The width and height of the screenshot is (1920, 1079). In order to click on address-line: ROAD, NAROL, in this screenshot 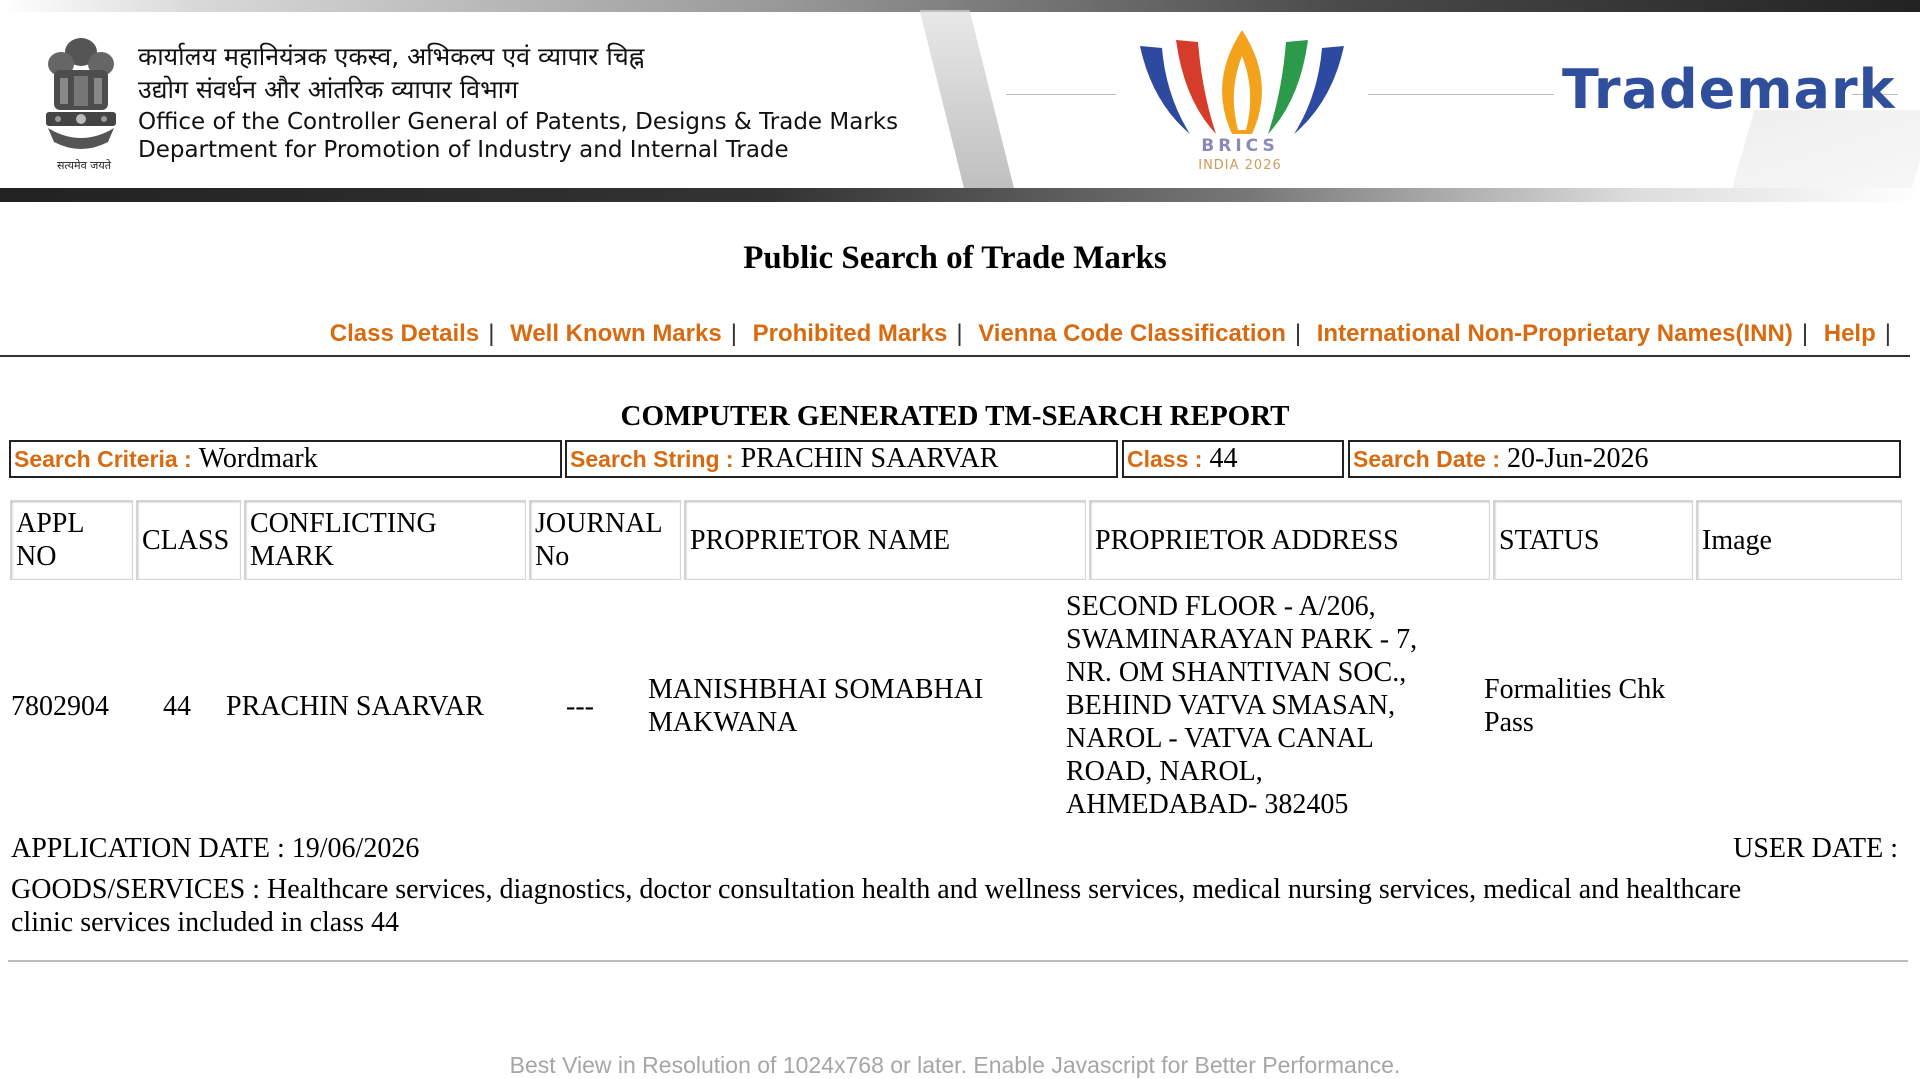, I will do `click(1164, 771)`.